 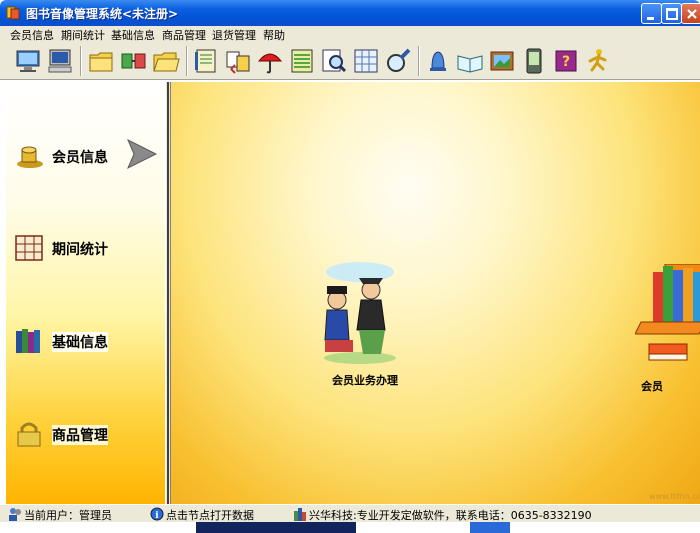 I want to click on member-business-item: 会员业务办理, so click(x=361, y=323).